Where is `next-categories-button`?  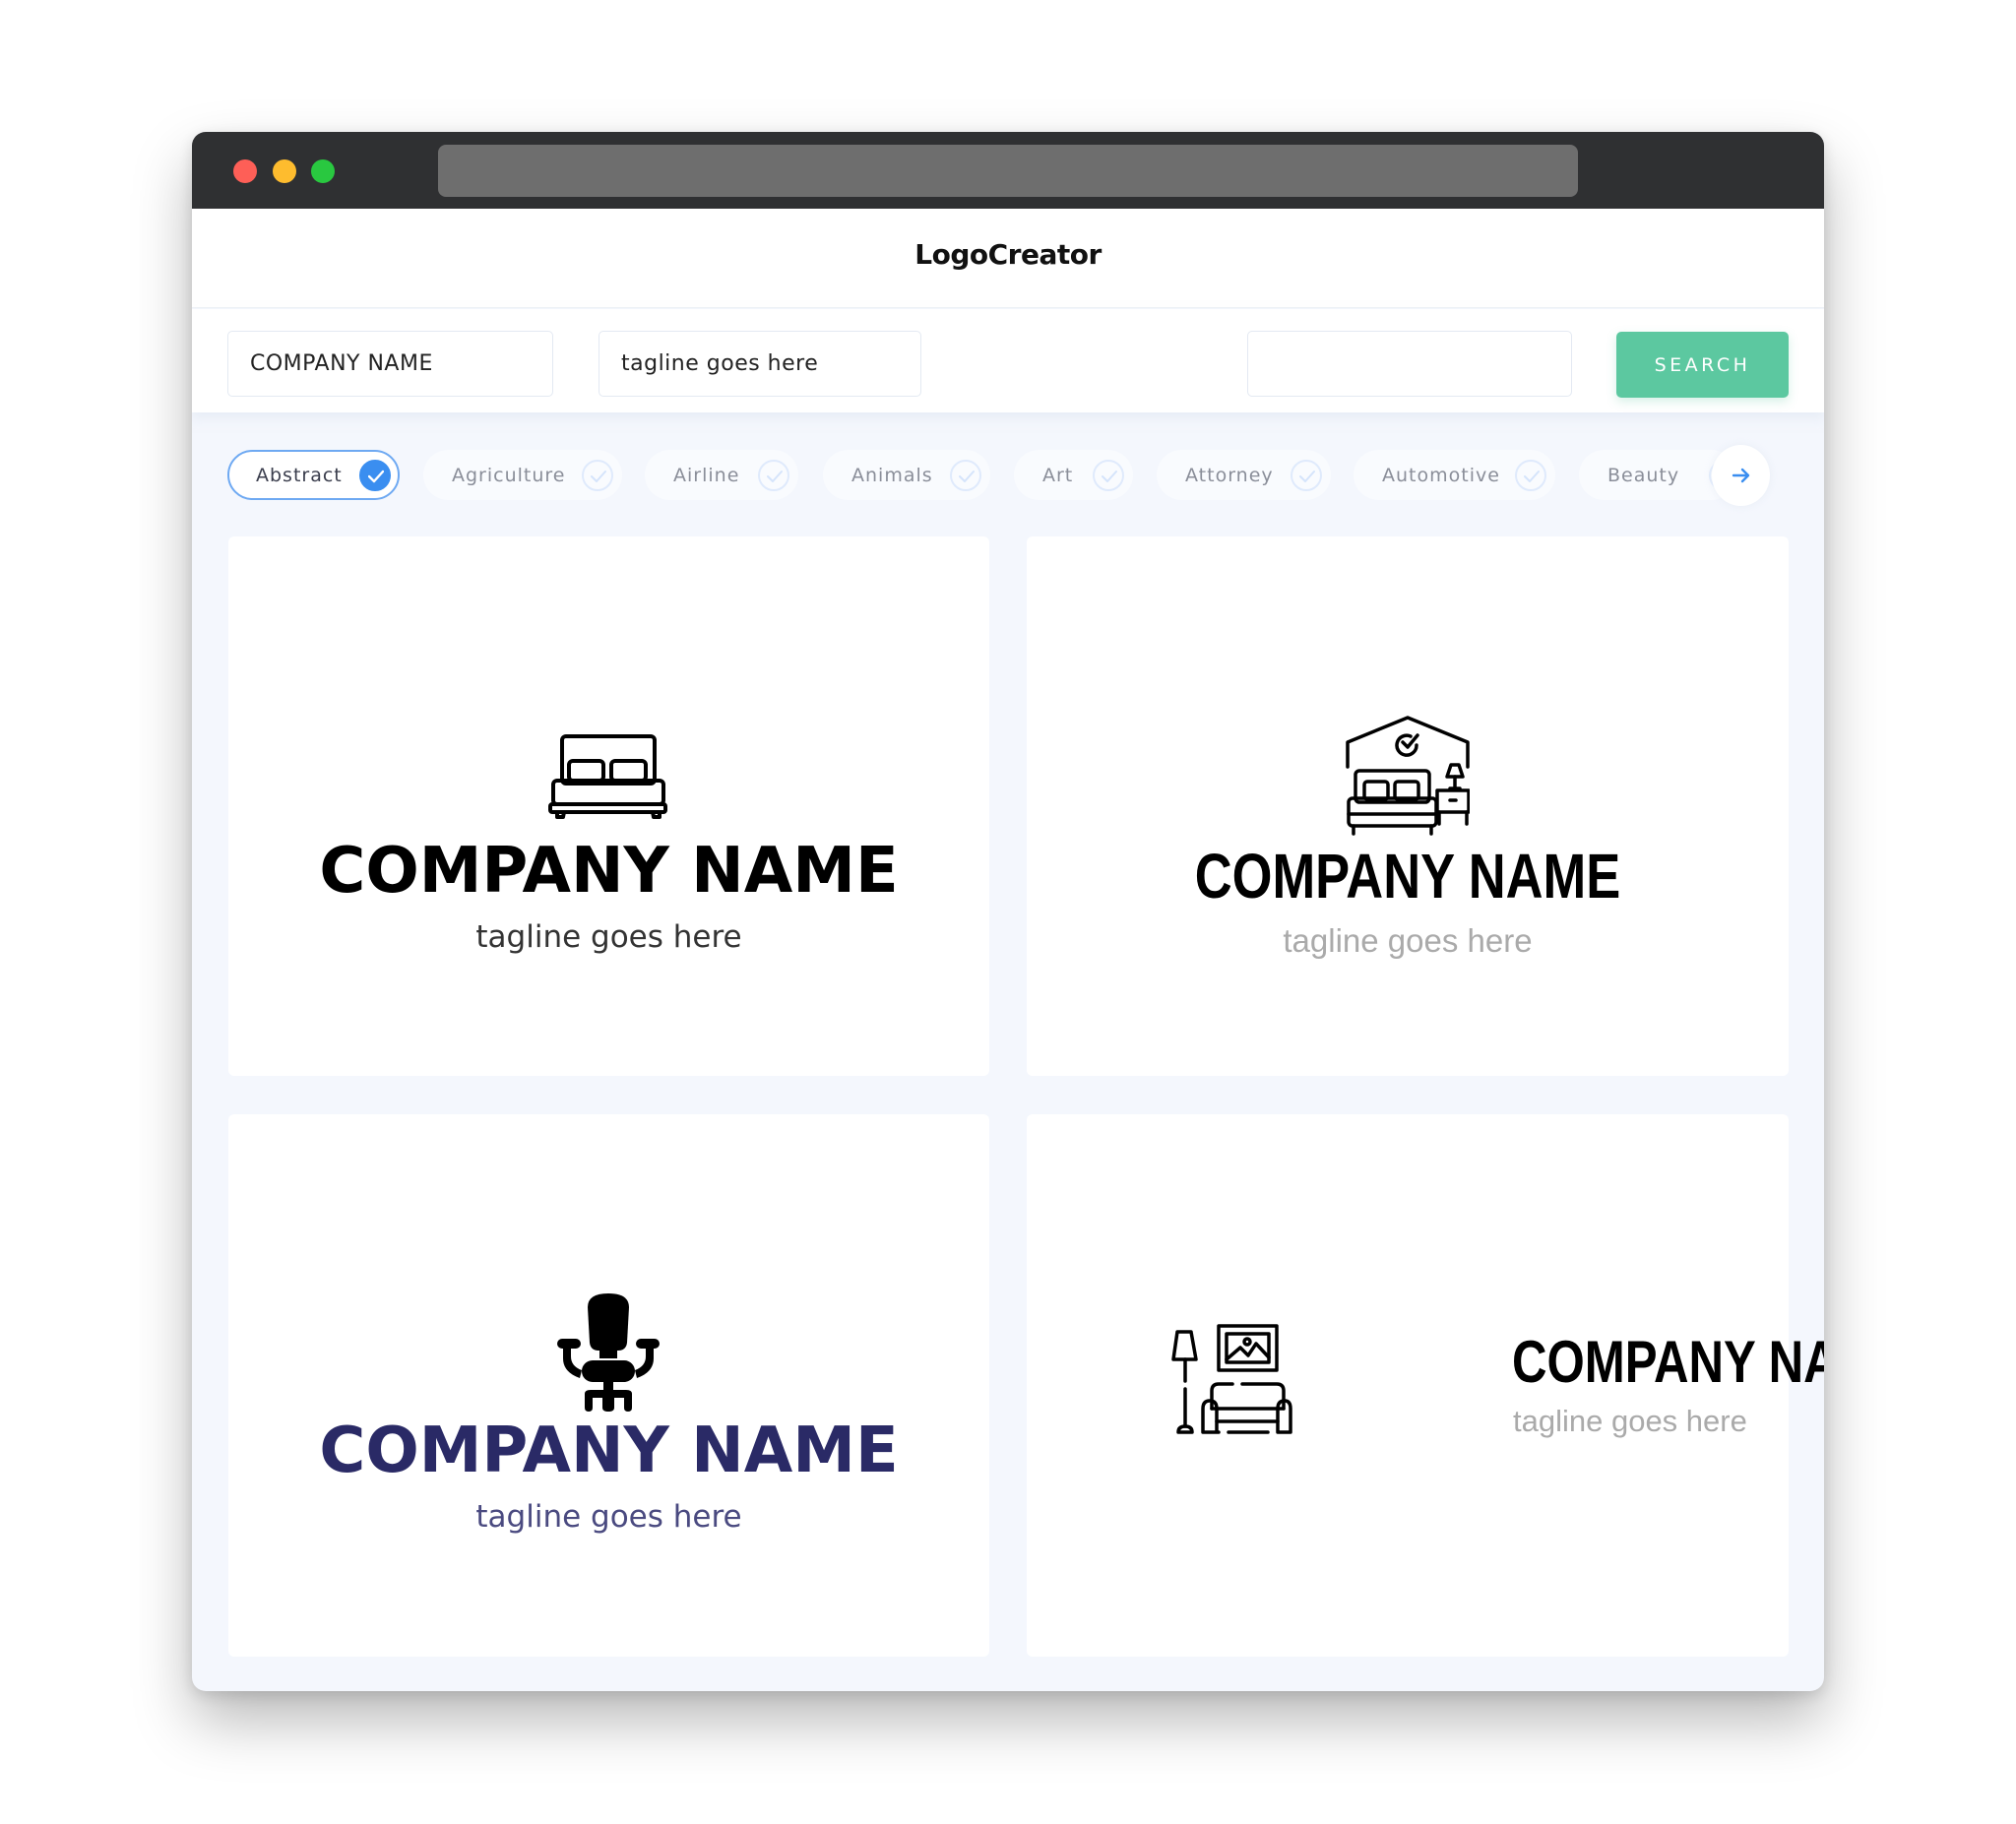
next-categories-button is located at coordinates (1741, 475).